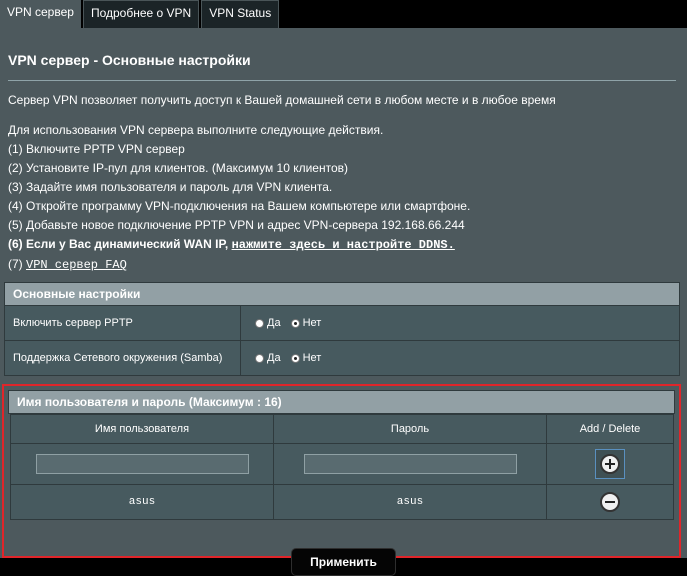 This screenshot has height=576, width=687. I want to click on delete-cell, so click(610, 502).